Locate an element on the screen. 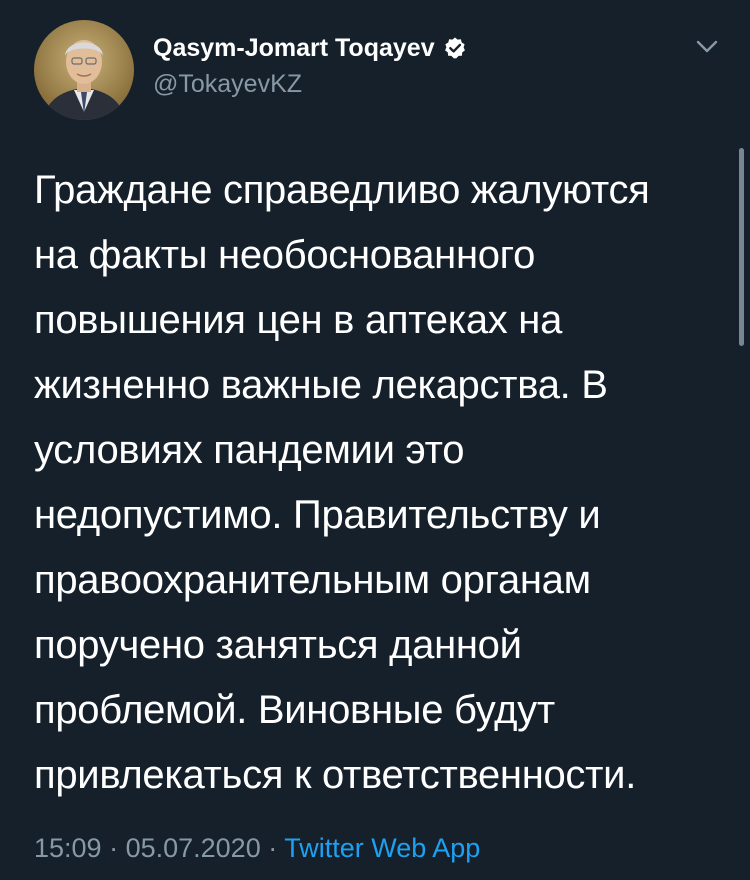  tweet-time: 15:09 is located at coordinates (68, 848).